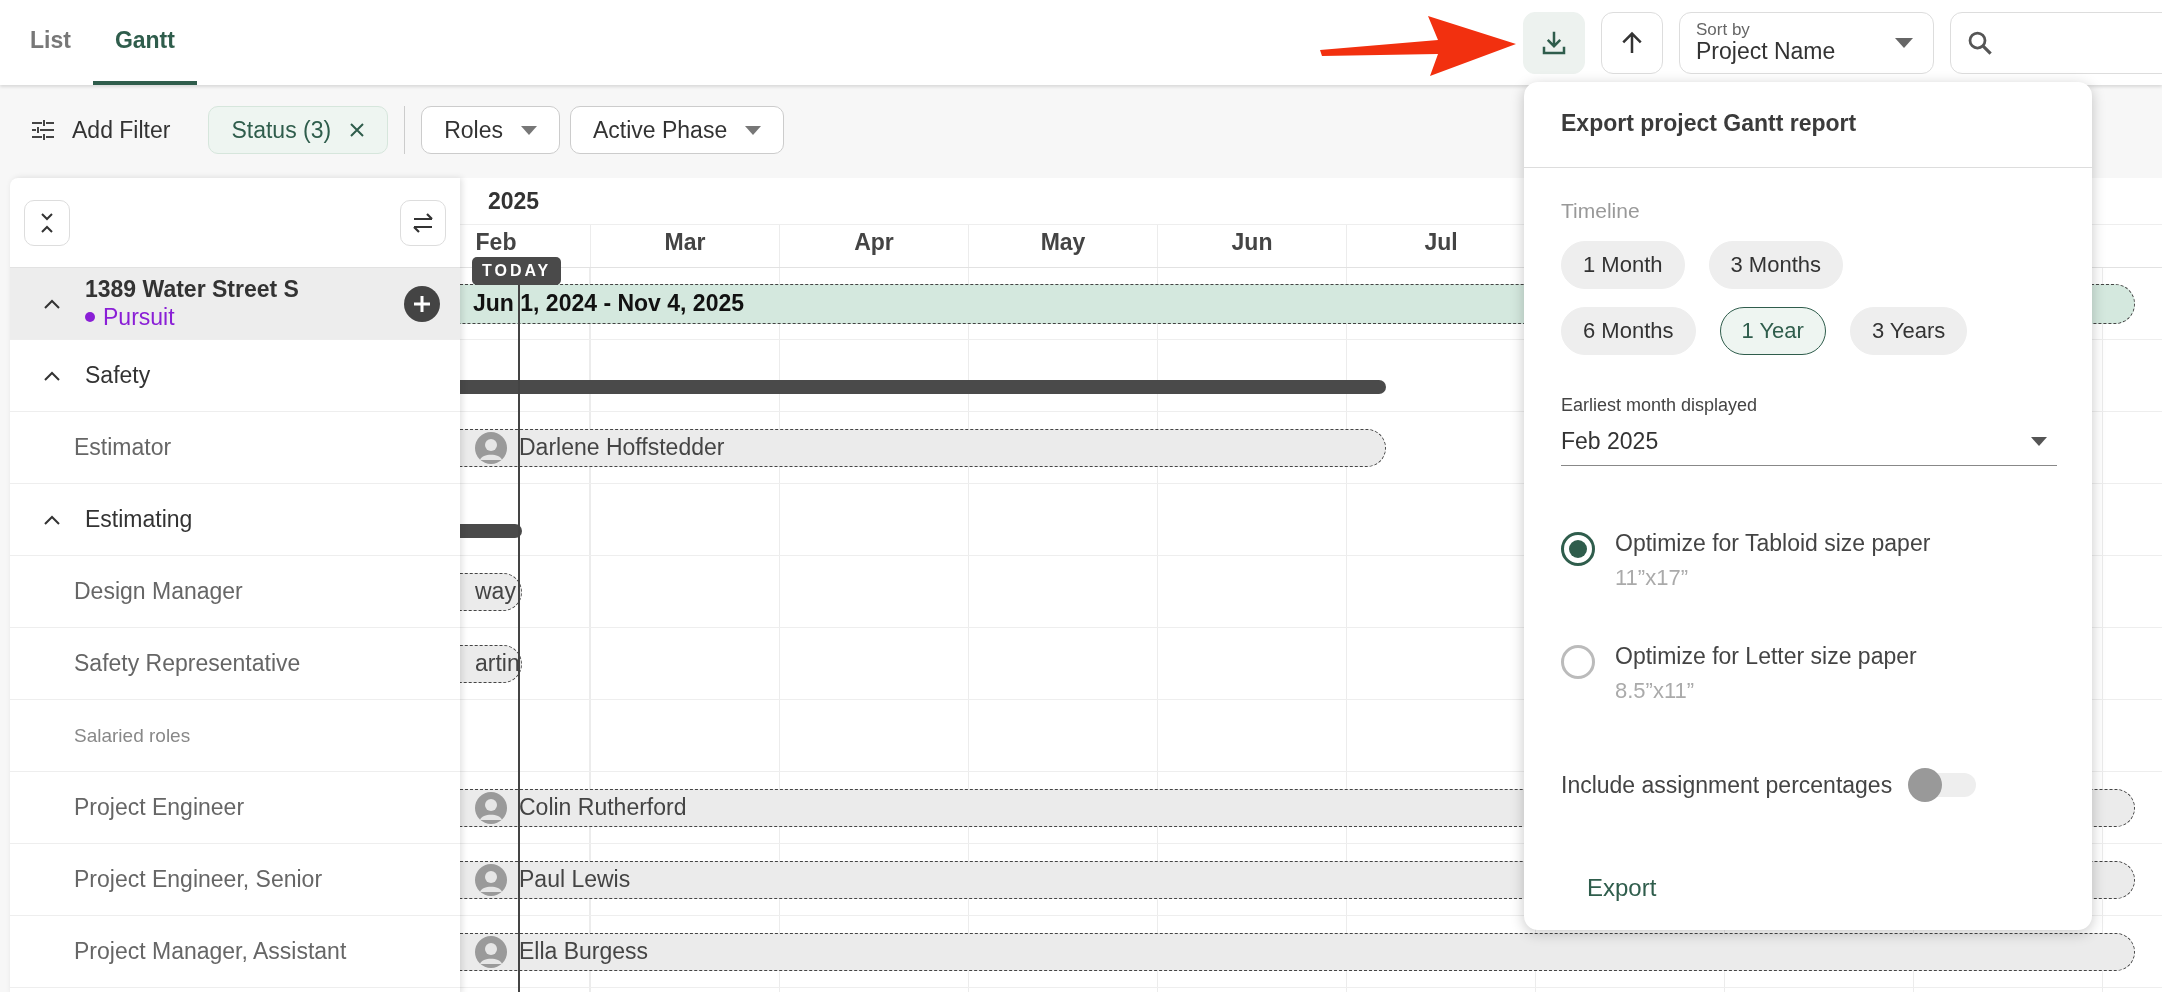 Image resolution: width=2162 pixels, height=992 pixels. What do you see at coordinates (1942, 785) in the screenshot?
I see `toggle-switch` at bounding box center [1942, 785].